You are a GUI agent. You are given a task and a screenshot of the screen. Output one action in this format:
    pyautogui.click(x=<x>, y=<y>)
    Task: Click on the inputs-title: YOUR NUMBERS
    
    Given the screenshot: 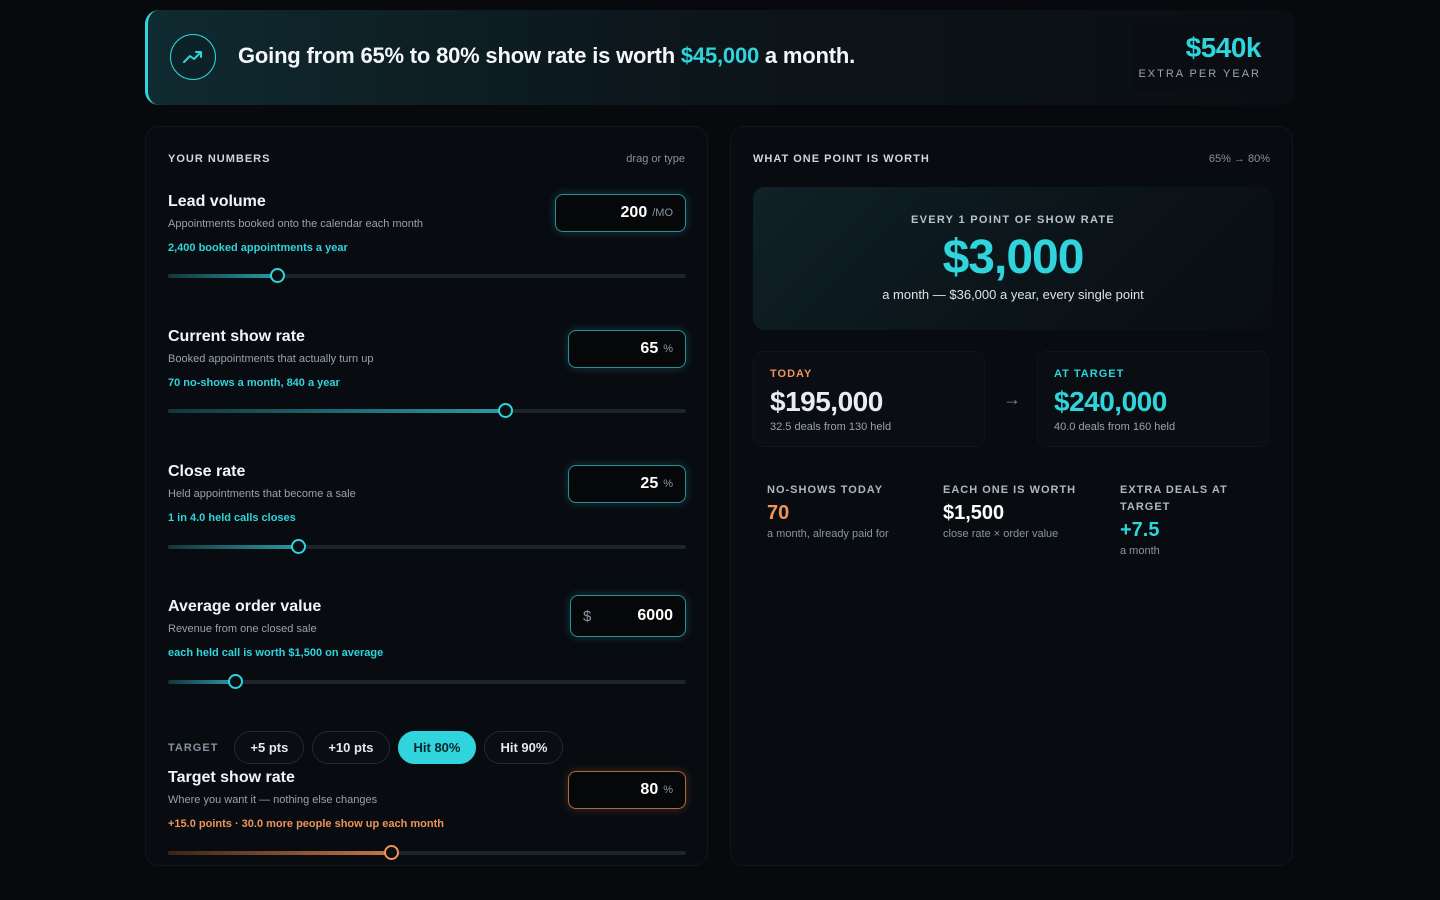 What is the action you would take?
    pyautogui.click(x=219, y=159)
    